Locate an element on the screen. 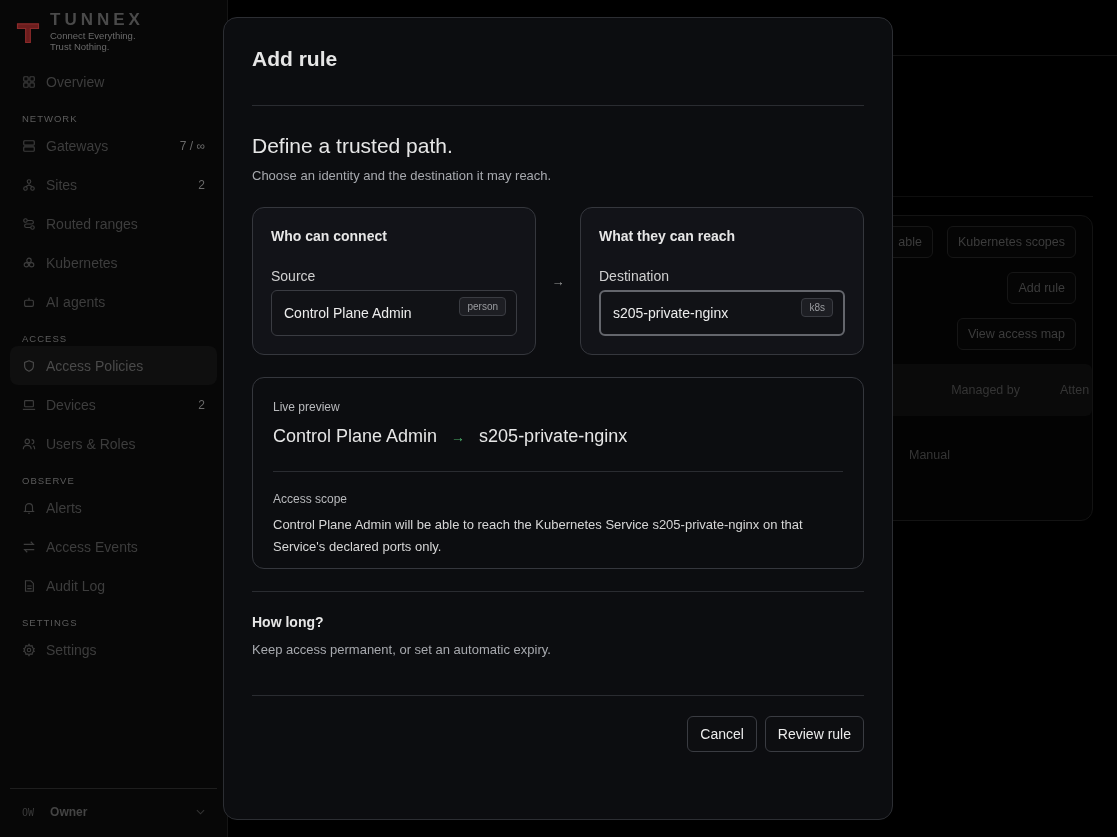 This screenshot has width=1117, height=837. preview-label: Live preview is located at coordinates (307, 407).